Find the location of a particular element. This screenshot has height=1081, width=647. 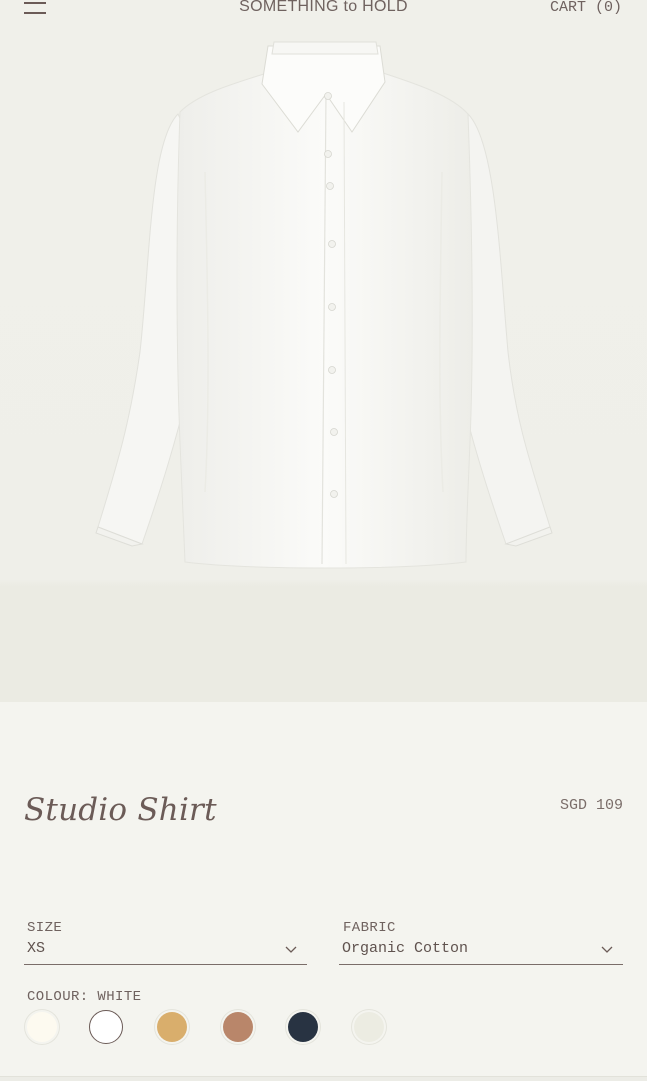

product-price: SGD 109 is located at coordinates (591, 805).